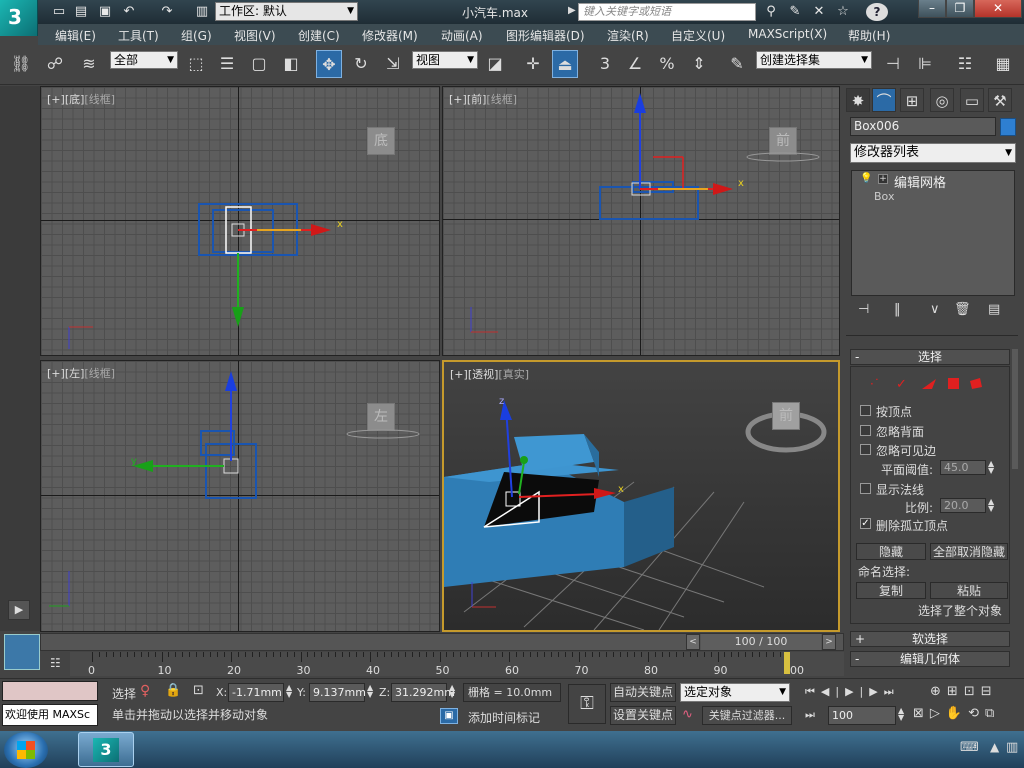 The width and height of the screenshot is (1024, 768). What do you see at coordinates (892, 691) in the screenshot?
I see `go-to-end-icon: ⏭` at bounding box center [892, 691].